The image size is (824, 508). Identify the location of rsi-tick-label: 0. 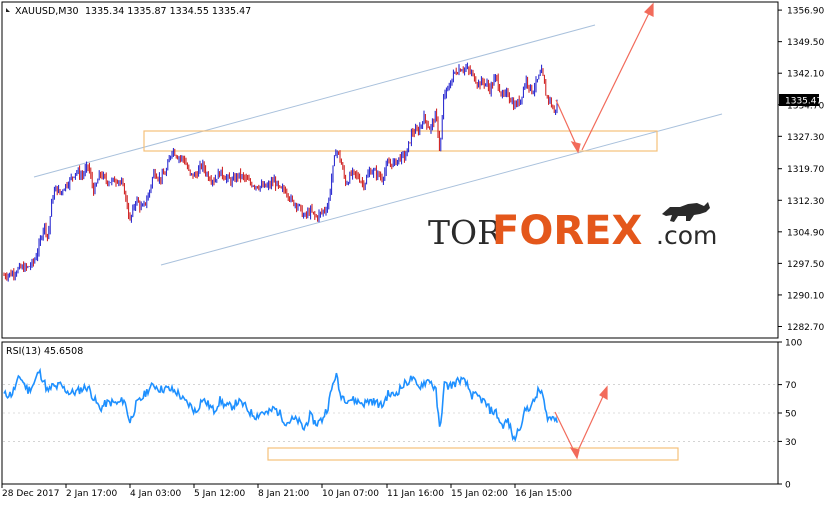
(788, 486).